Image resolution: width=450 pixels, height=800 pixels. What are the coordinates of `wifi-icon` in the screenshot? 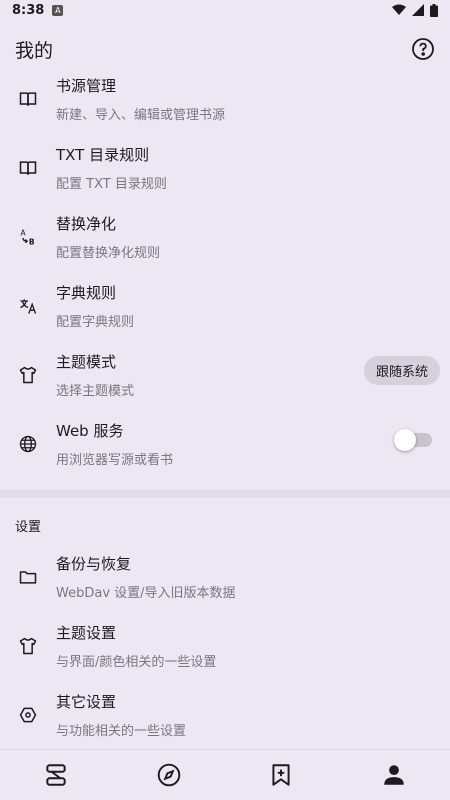 It's located at (399, 9).